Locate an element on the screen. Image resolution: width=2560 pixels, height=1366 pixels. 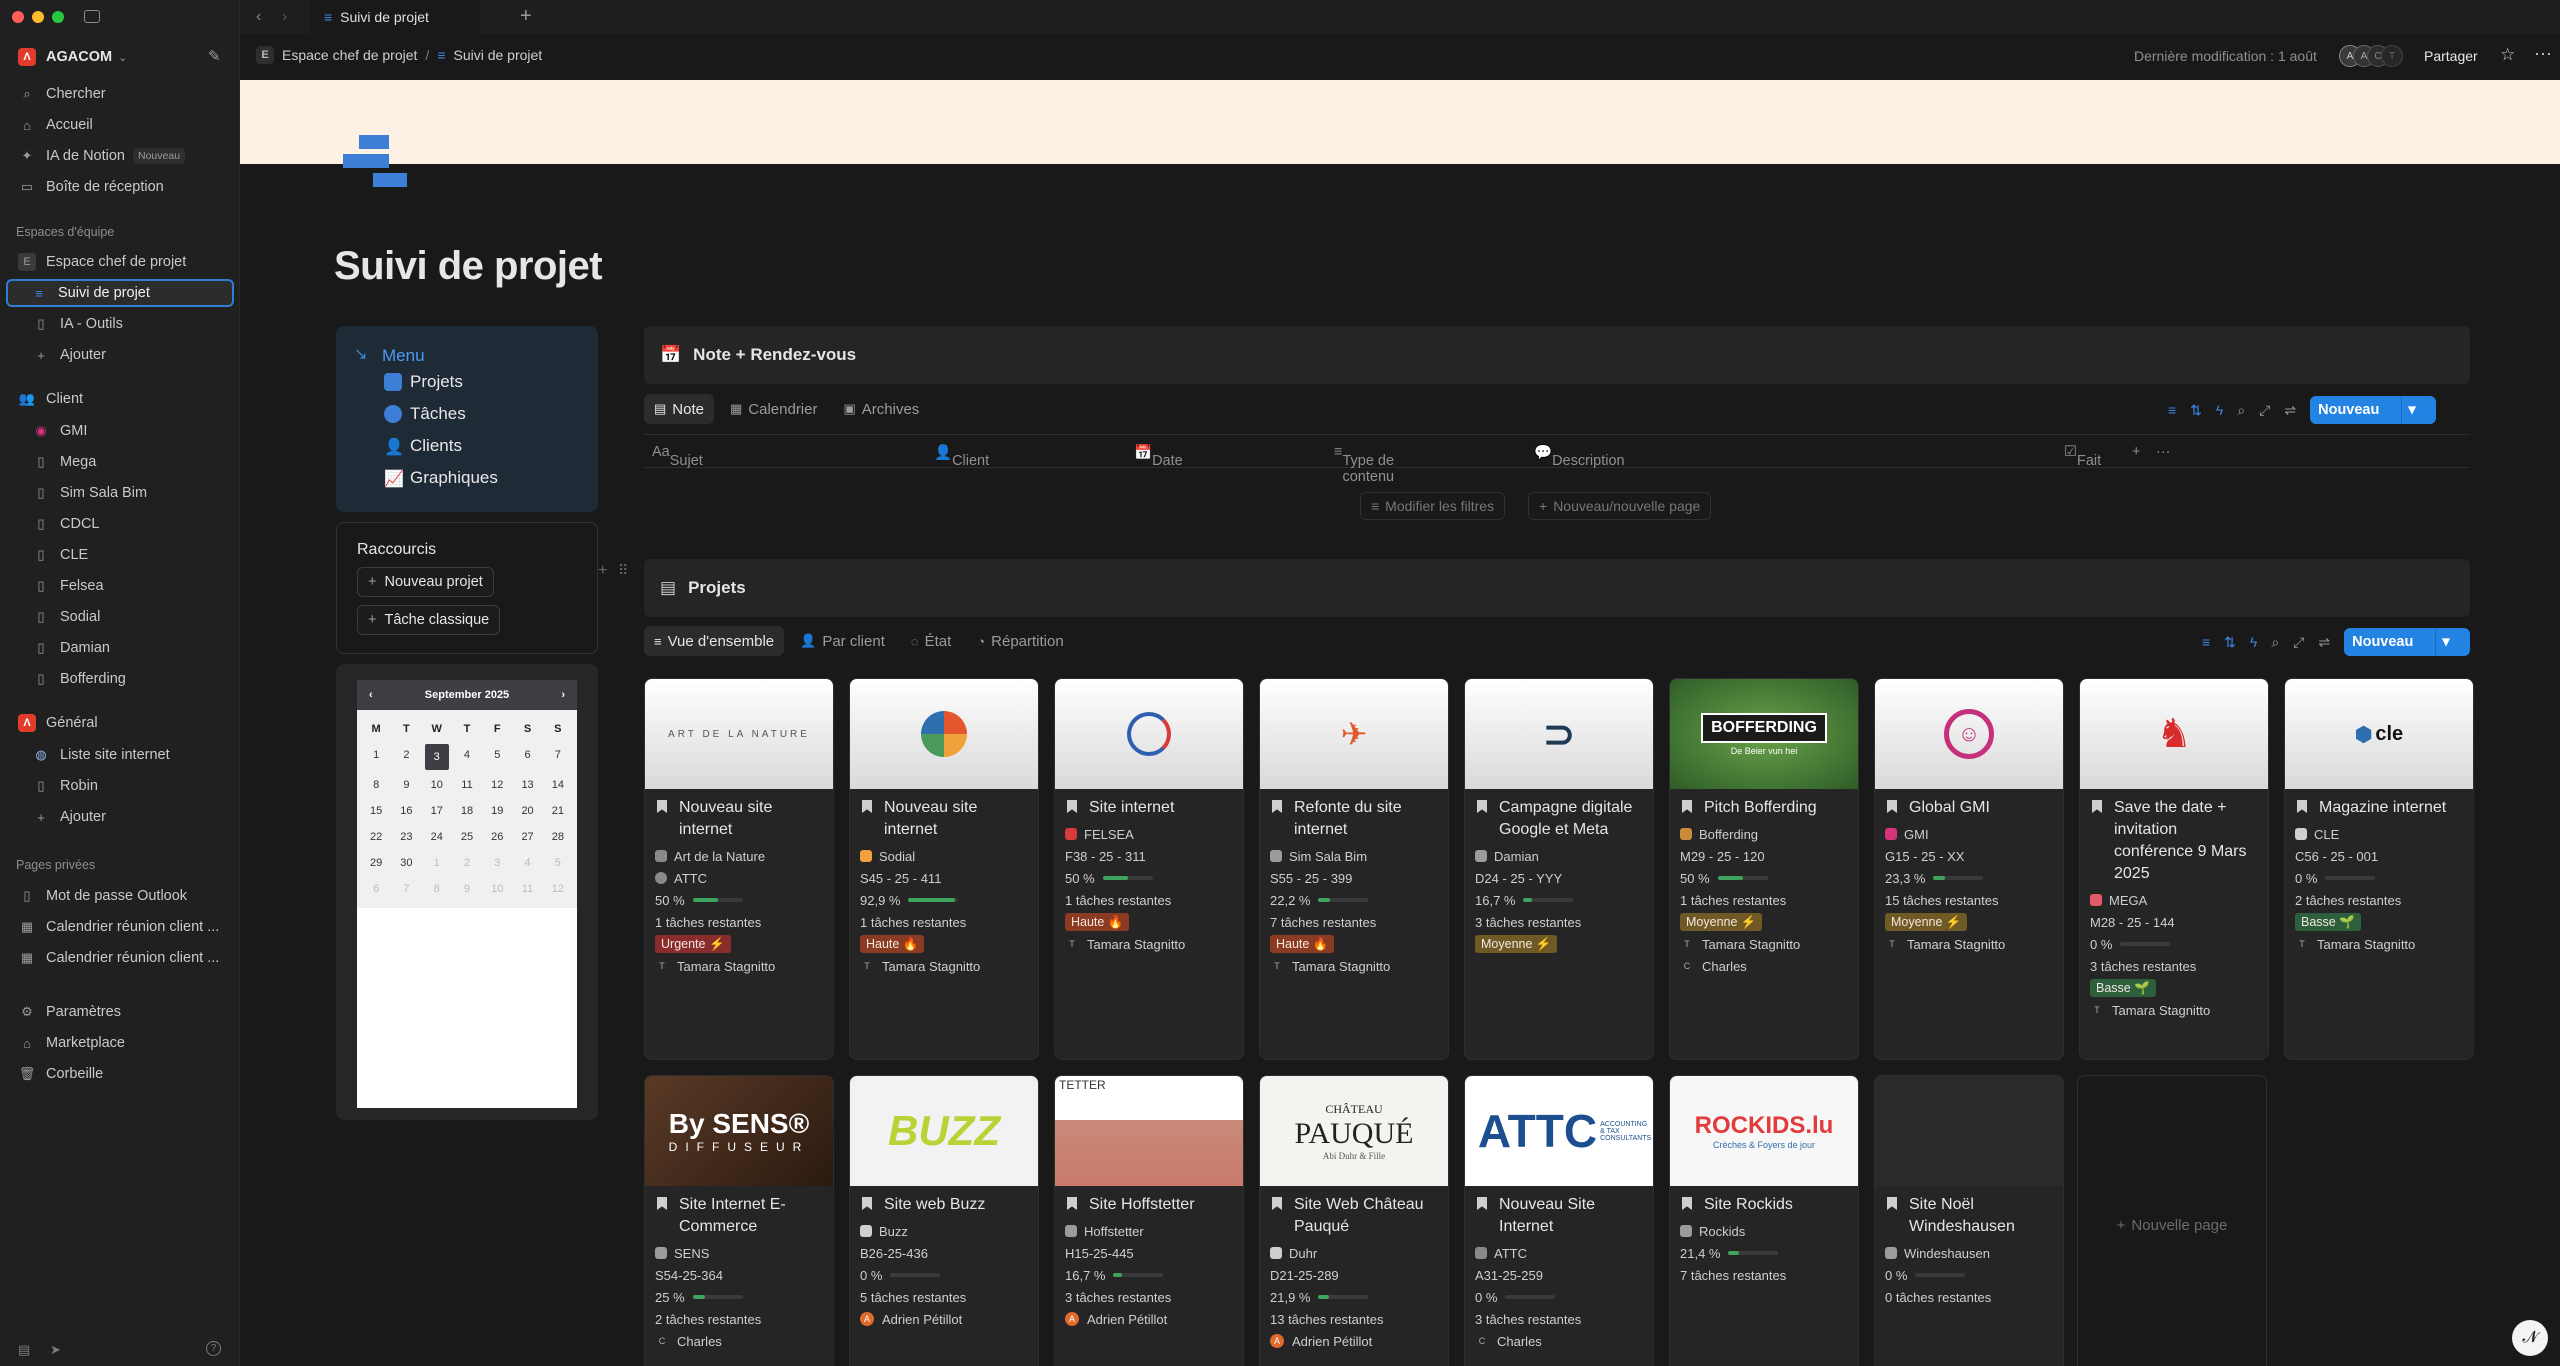
calendar-day: 15 is located at coordinates (376, 811).